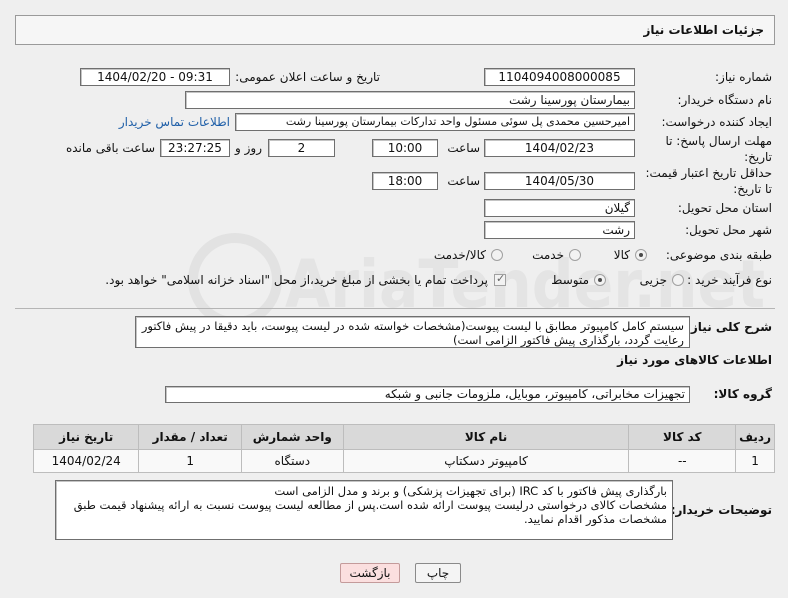  I want to click on process-label: نوع فرآیند خرید :, so click(729, 280).